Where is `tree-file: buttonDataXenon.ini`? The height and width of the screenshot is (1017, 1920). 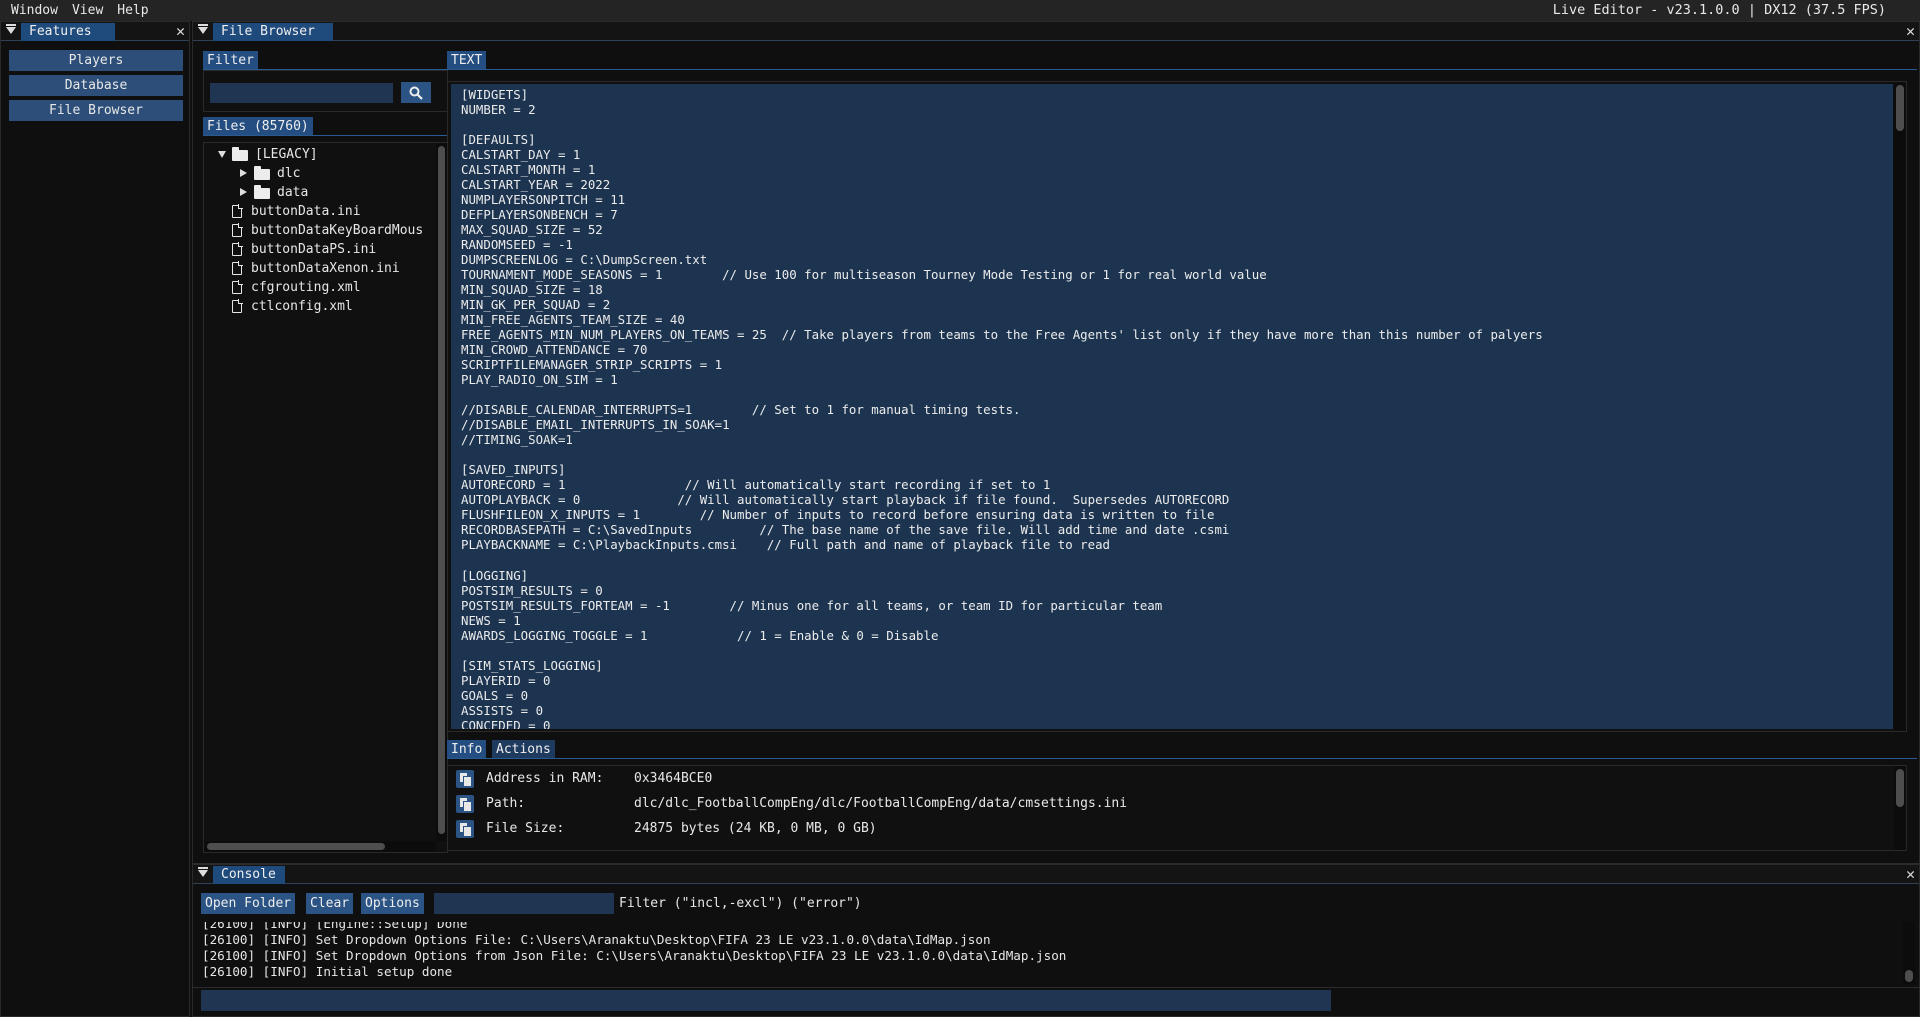
tree-file: buttonDataXenon.ini is located at coordinates (332, 268).